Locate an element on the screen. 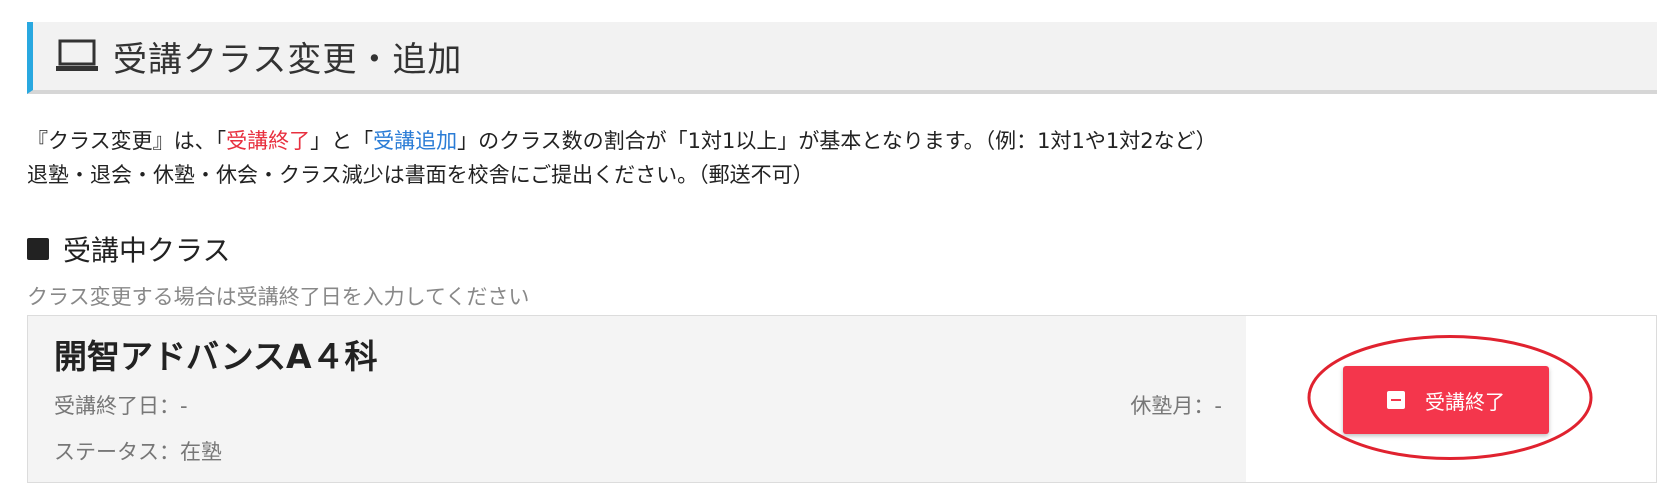 The image size is (1672, 494). status-label: ステータス：在塾 is located at coordinates (138, 452).